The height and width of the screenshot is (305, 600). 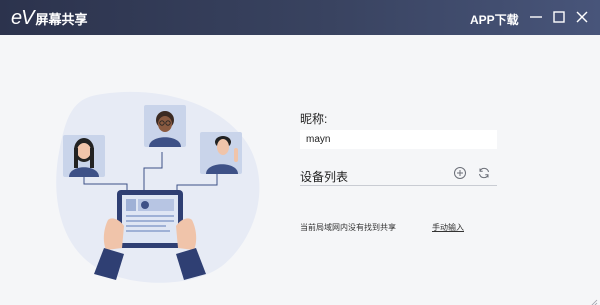 I want to click on add-icon, so click(x=460, y=173).